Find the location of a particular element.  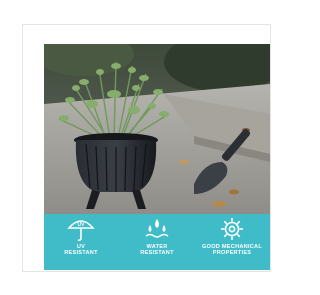

feature-uv-resistant: UV UV RESISTANT is located at coordinates (81, 242).